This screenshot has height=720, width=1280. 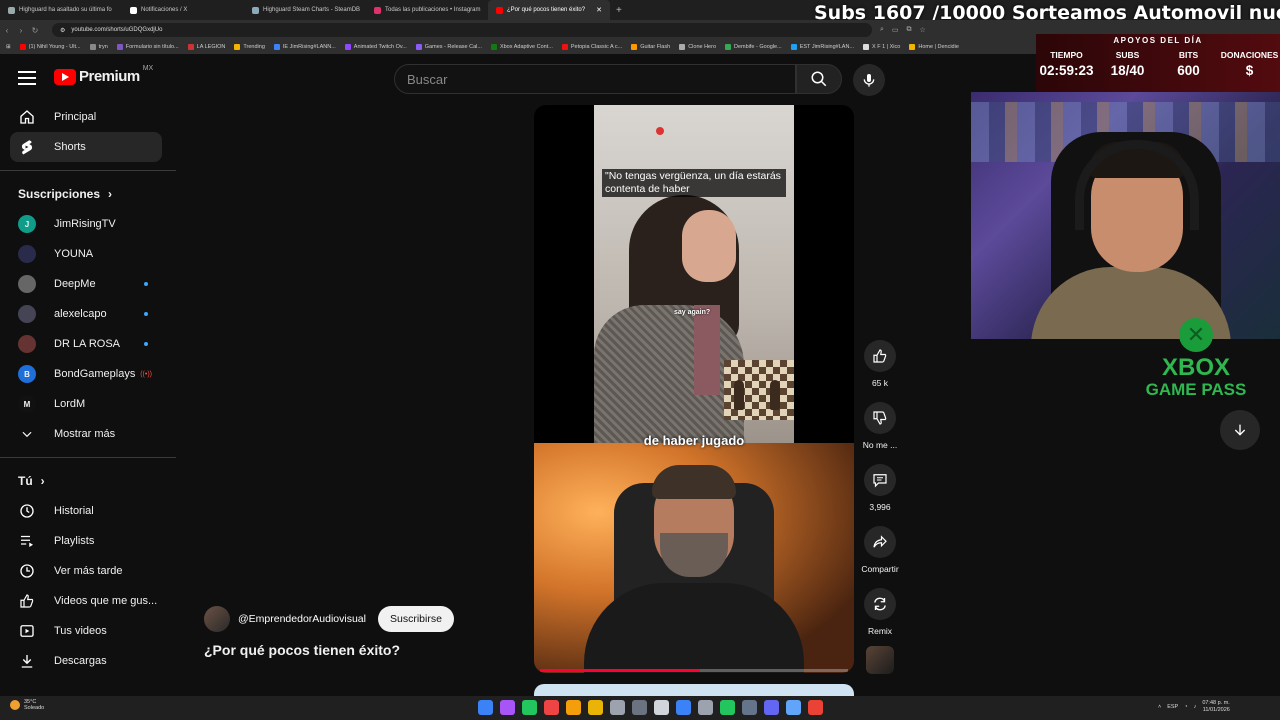 What do you see at coordinates (86, 434) in the screenshot?
I see `show-more-button: Mostrar más` at bounding box center [86, 434].